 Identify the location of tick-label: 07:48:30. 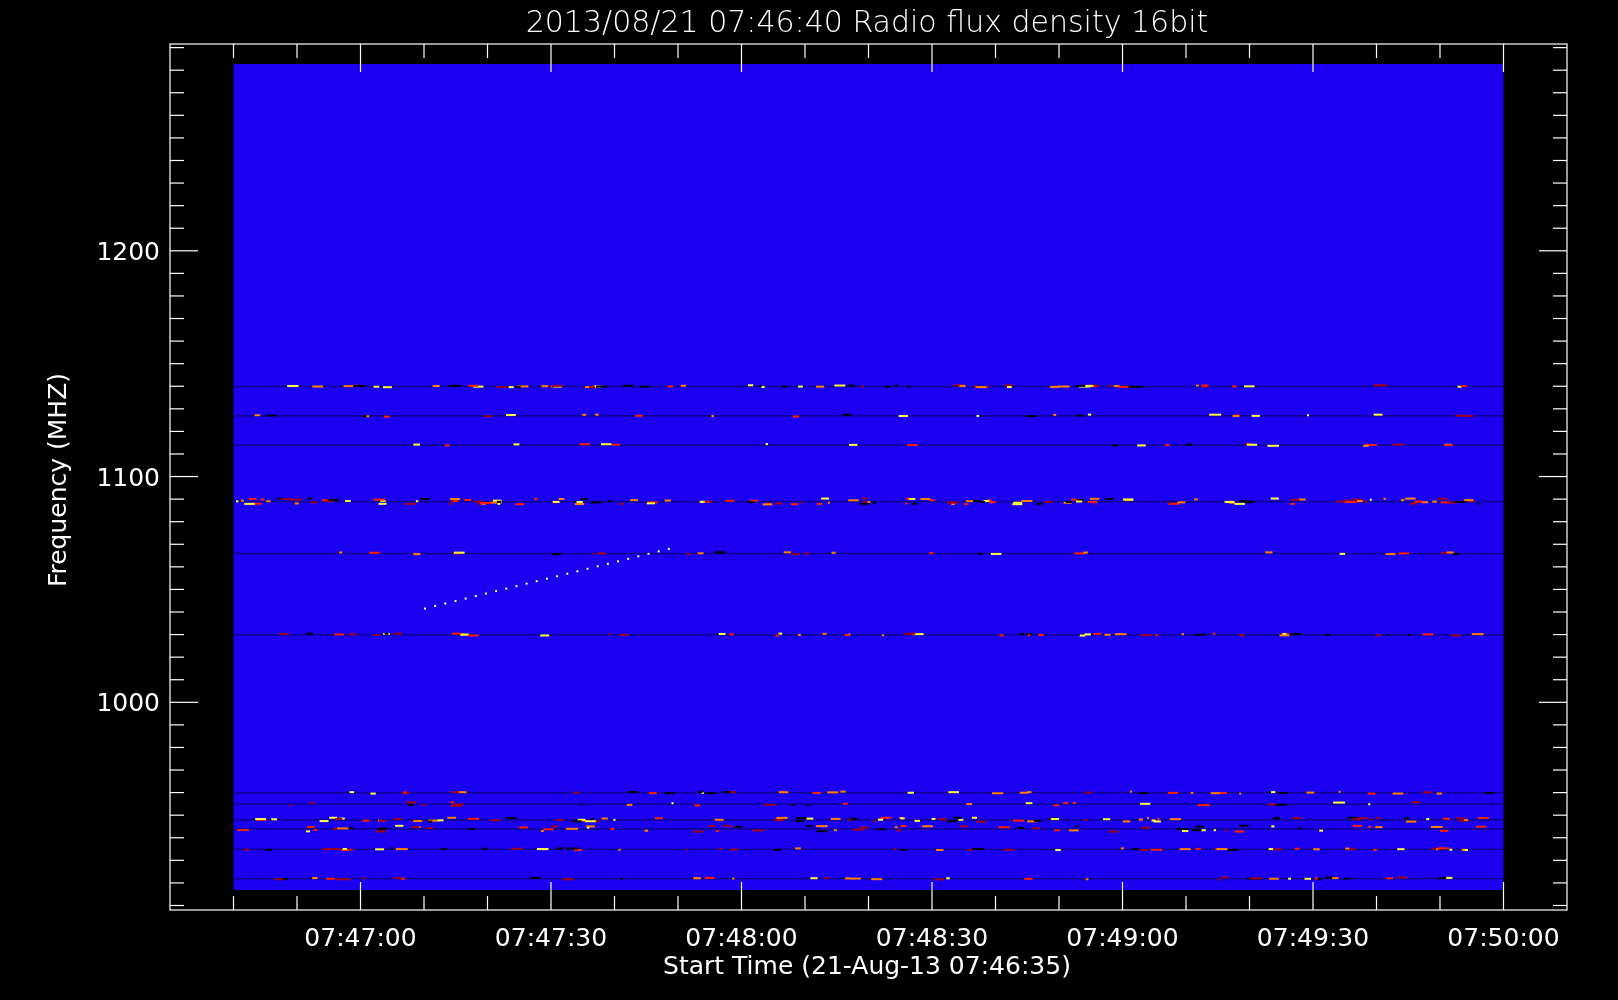
(932, 937).